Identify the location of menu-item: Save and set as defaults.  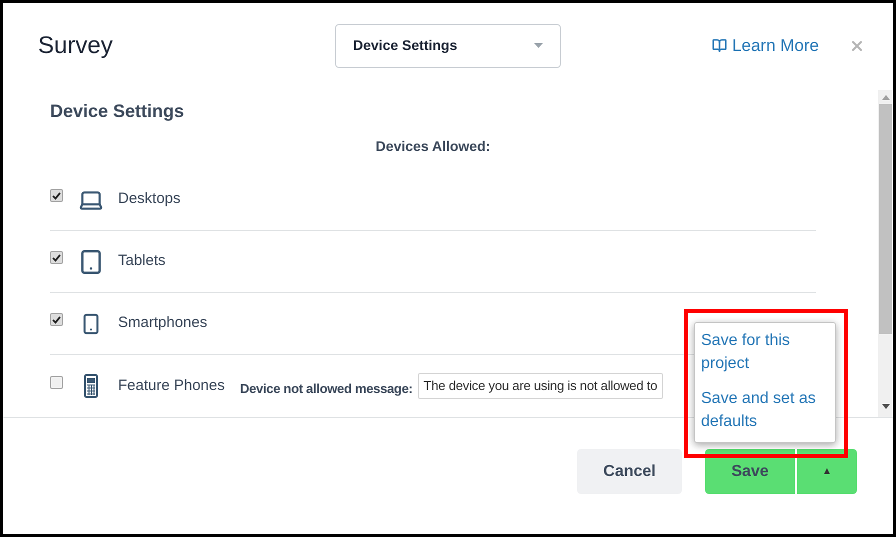
(766, 410).